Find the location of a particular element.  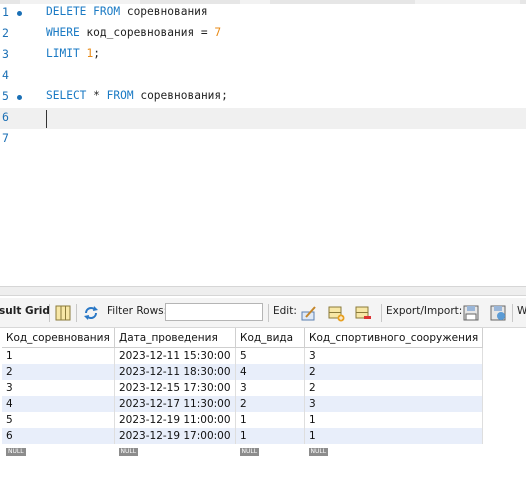

code-text: LIMIT 1; is located at coordinates (73, 53).